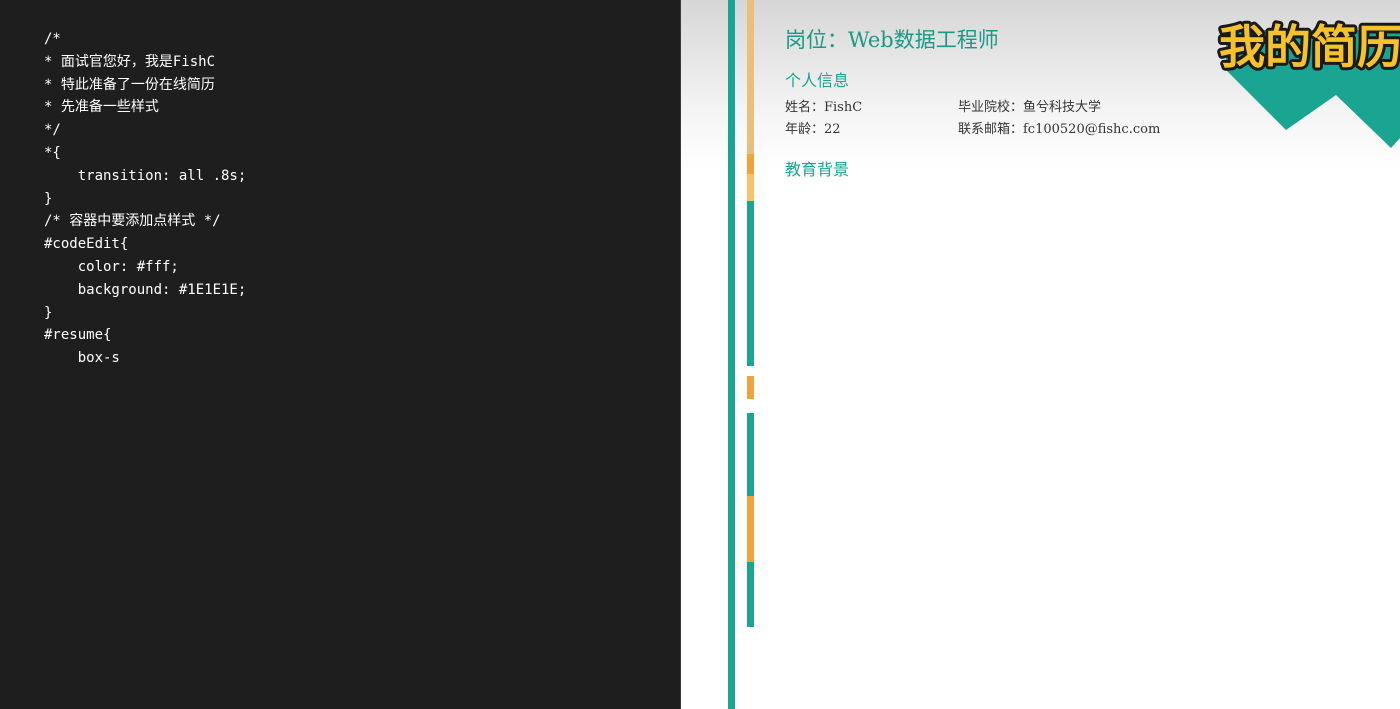 This screenshot has height=709, width=1400. Describe the element at coordinates (817, 80) in the screenshot. I see `section-personal-info: 个人信息` at that location.